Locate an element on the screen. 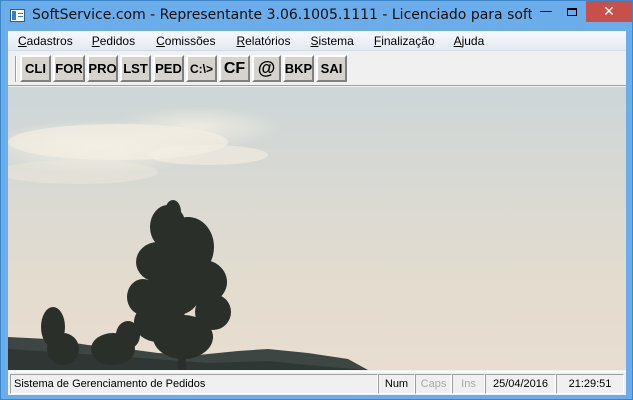 The height and width of the screenshot is (400, 633). sair-button: SAI is located at coordinates (331, 68).